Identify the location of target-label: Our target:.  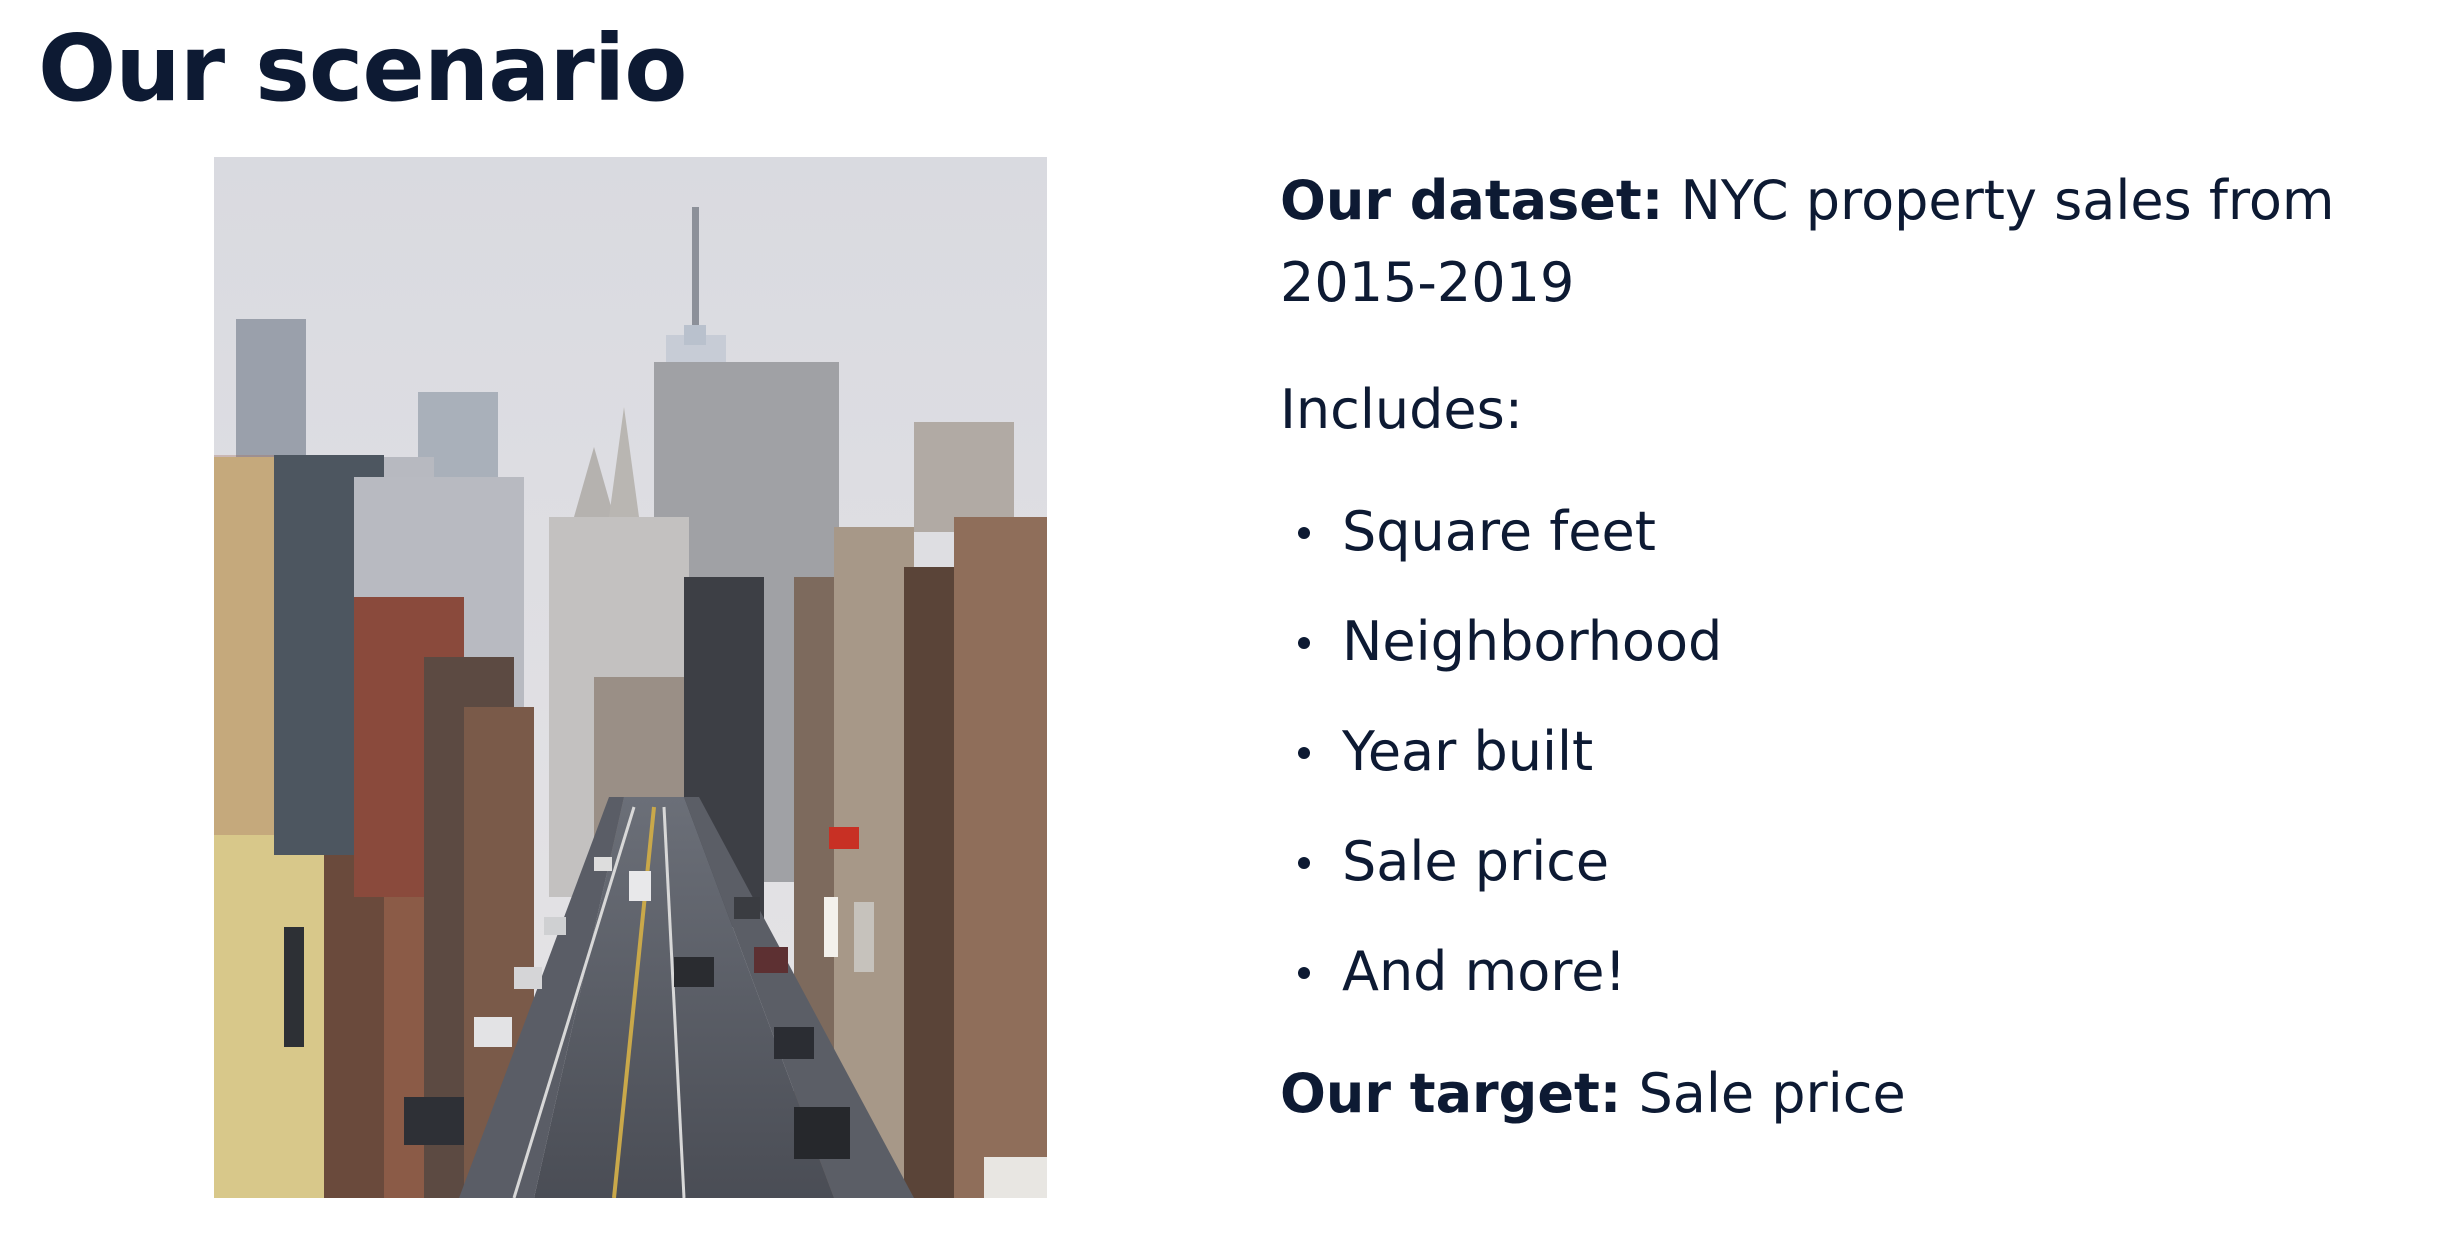
(1451, 1093).